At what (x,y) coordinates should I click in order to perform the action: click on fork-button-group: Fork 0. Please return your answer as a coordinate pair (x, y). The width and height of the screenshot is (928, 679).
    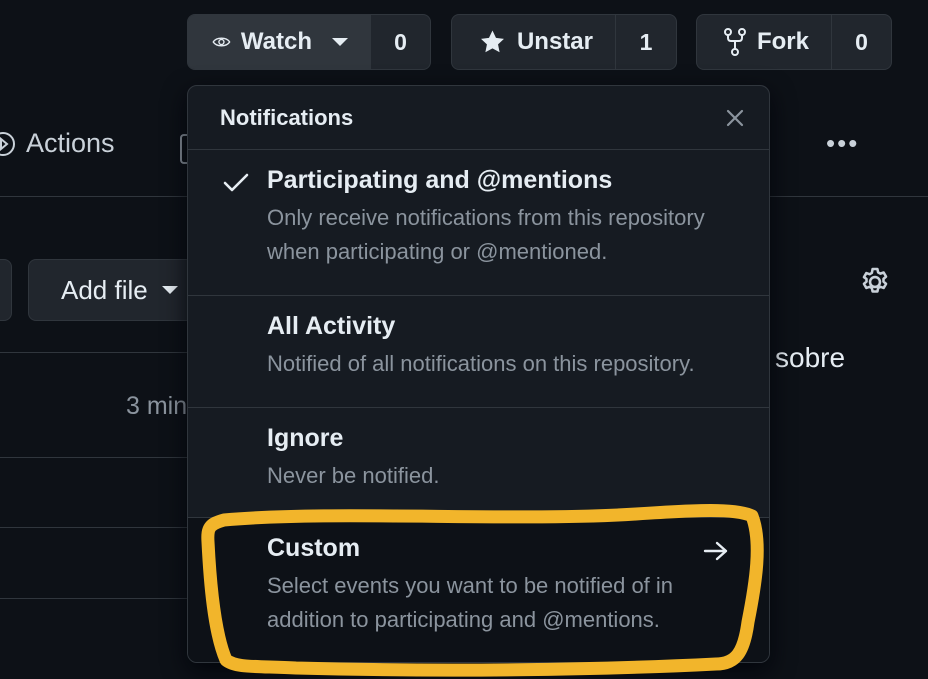
    Looking at the image, I should click on (794, 42).